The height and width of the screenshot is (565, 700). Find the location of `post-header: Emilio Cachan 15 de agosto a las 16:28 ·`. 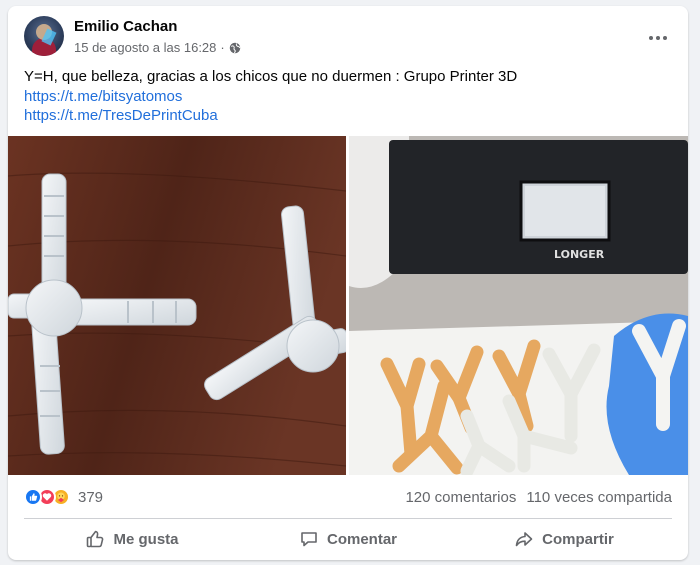

post-header: Emilio Cachan 15 de agosto a las 16:28 · is located at coordinates (348, 38).